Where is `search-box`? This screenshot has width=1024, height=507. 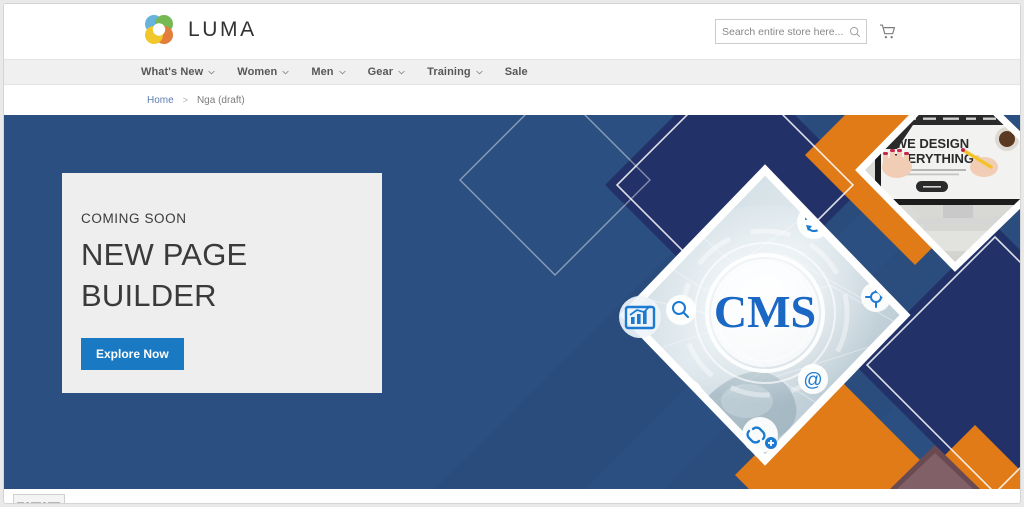 search-box is located at coordinates (791, 31).